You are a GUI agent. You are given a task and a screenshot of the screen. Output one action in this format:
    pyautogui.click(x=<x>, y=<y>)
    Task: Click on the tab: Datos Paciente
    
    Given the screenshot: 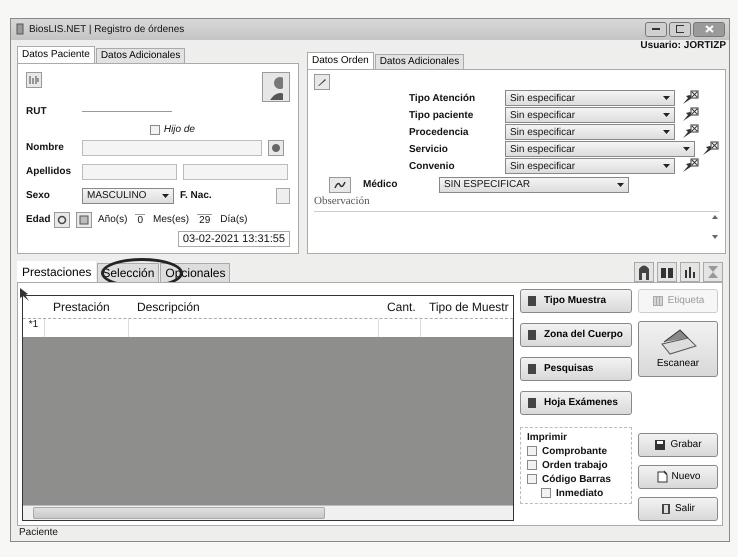 What is the action you would take?
    pyautogui.click(x=56, y=54)
    